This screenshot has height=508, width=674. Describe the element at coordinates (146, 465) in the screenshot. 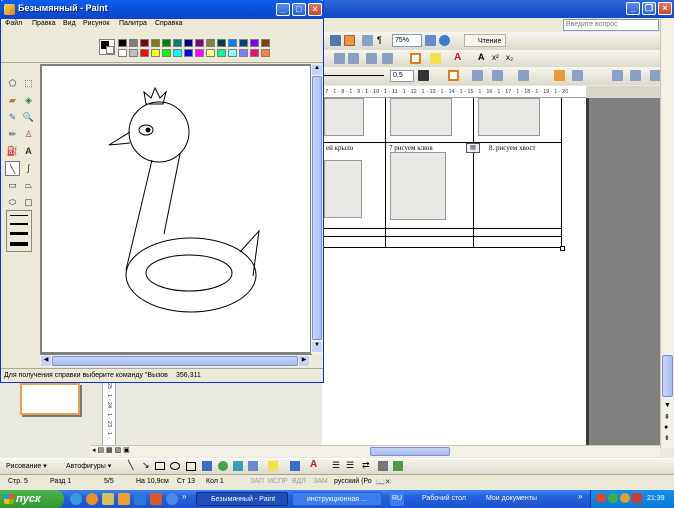

I see `arrow-tool-icon: ↘` at that location.